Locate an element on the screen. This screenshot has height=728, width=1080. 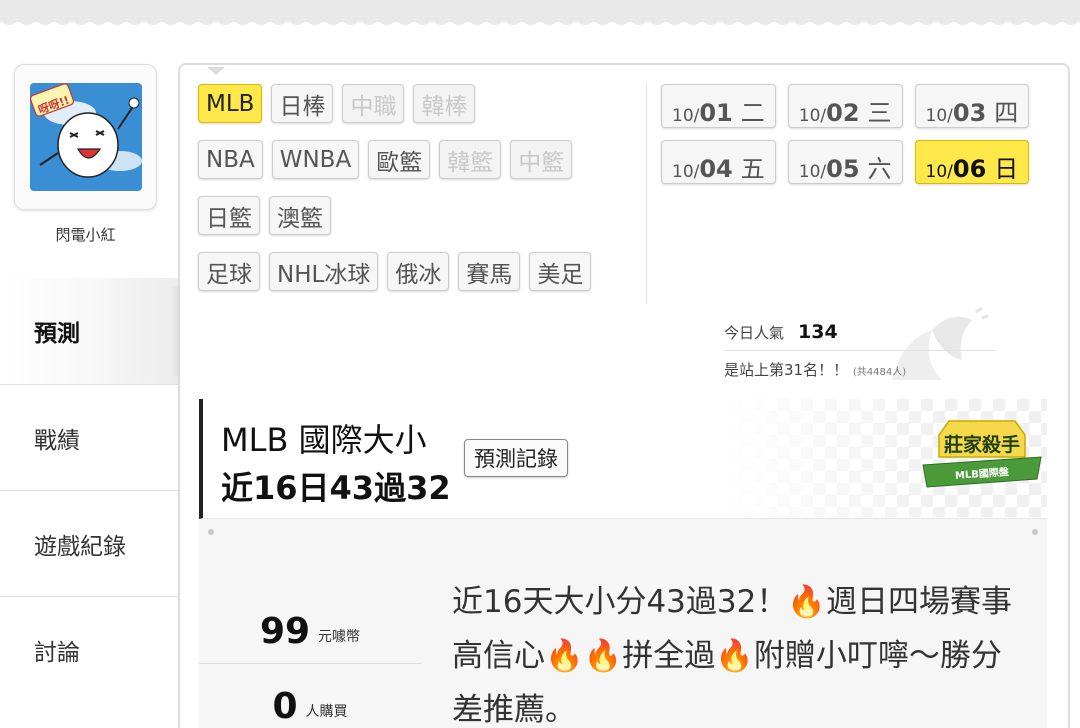
tag-nhl: NHL冰球 is located at coordinates (324, 271).